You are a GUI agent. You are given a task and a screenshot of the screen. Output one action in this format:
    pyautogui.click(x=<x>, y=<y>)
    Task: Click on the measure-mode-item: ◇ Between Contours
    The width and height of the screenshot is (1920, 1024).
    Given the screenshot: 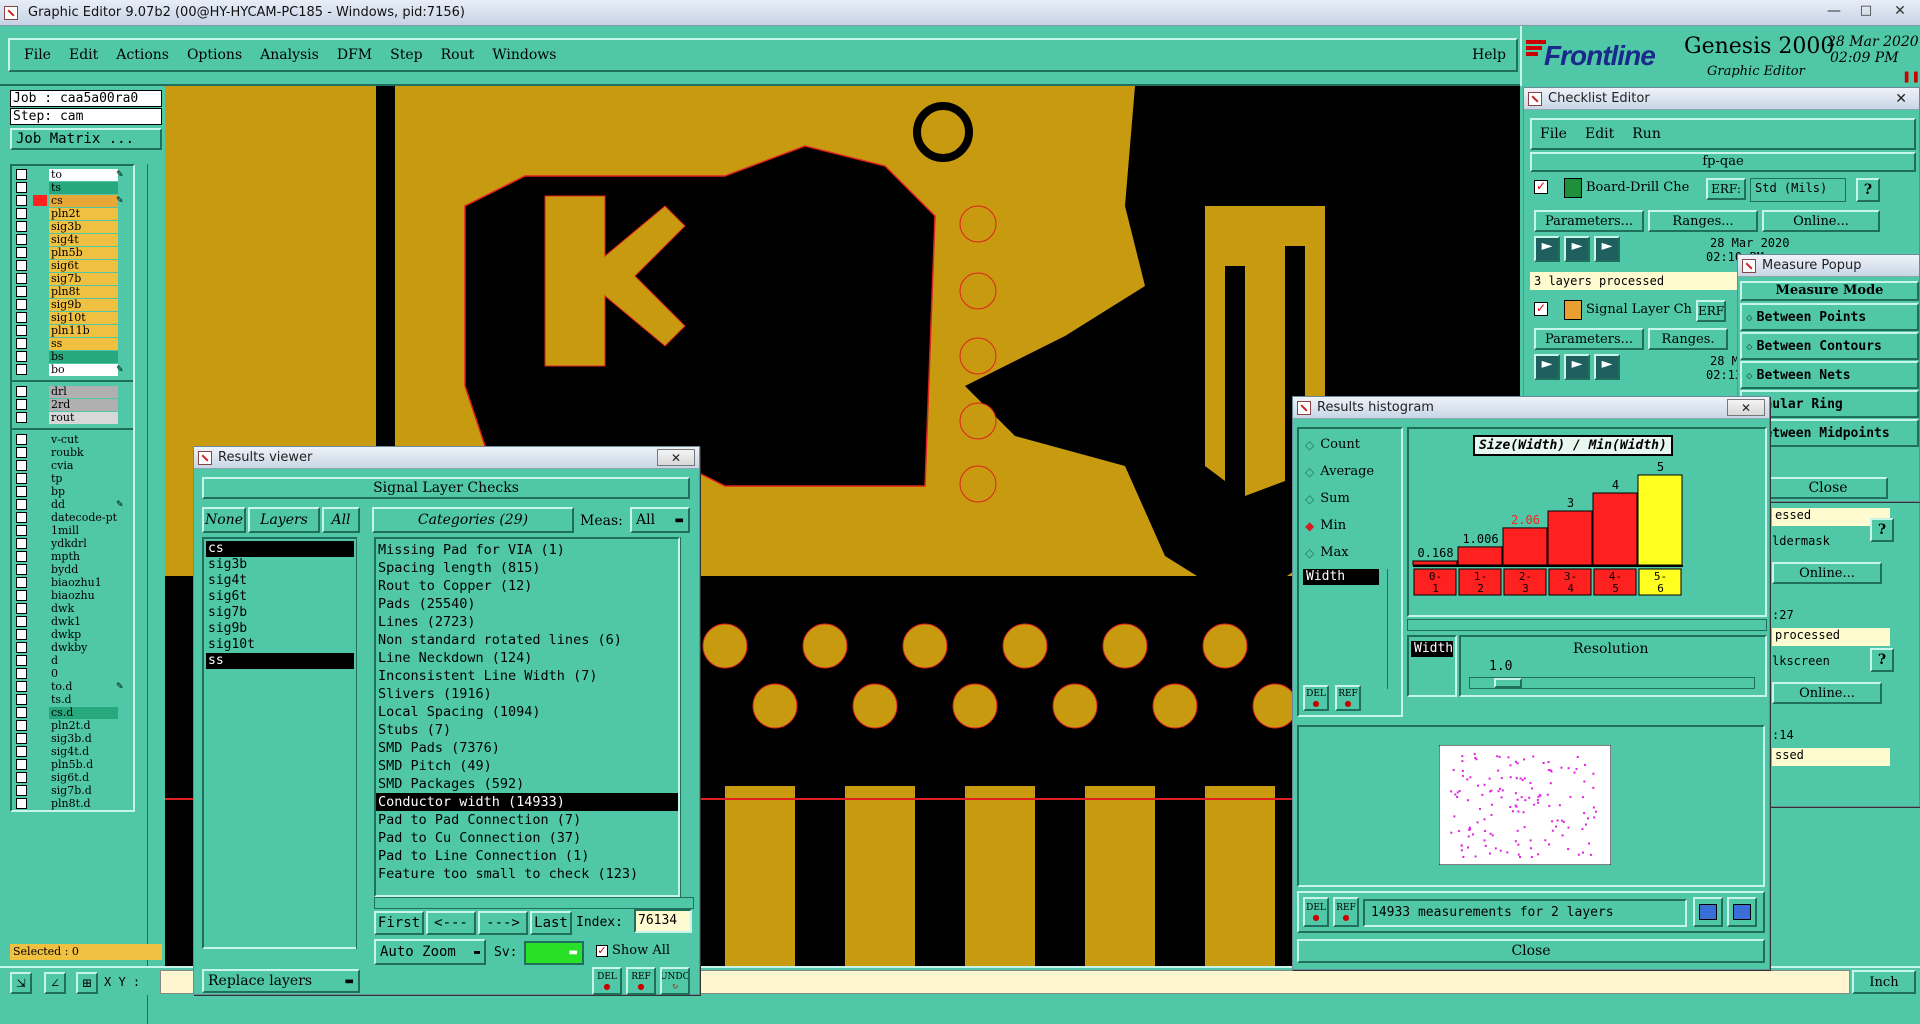 What is the action you would take?
    pyautogui.click(x=1829, y=346)
    